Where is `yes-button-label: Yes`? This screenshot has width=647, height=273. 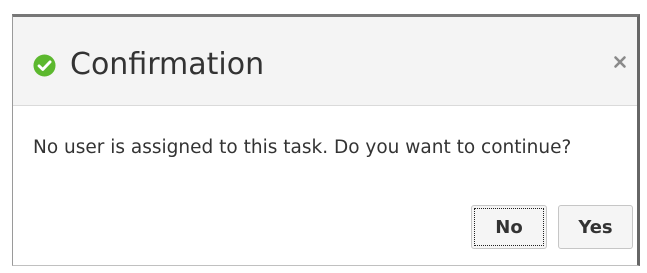 yes-button-label: Yes is located at coordinates (595, 227).